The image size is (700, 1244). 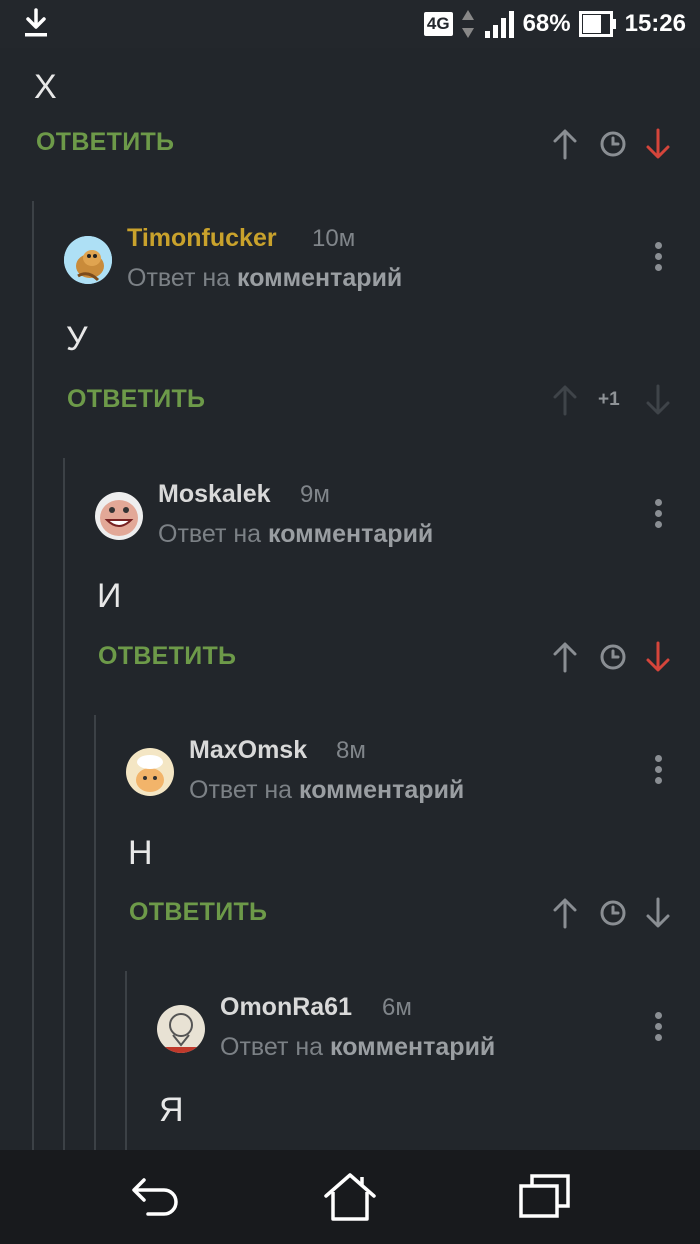 I want to click on comment-text: У, so click(x=77, y=339).